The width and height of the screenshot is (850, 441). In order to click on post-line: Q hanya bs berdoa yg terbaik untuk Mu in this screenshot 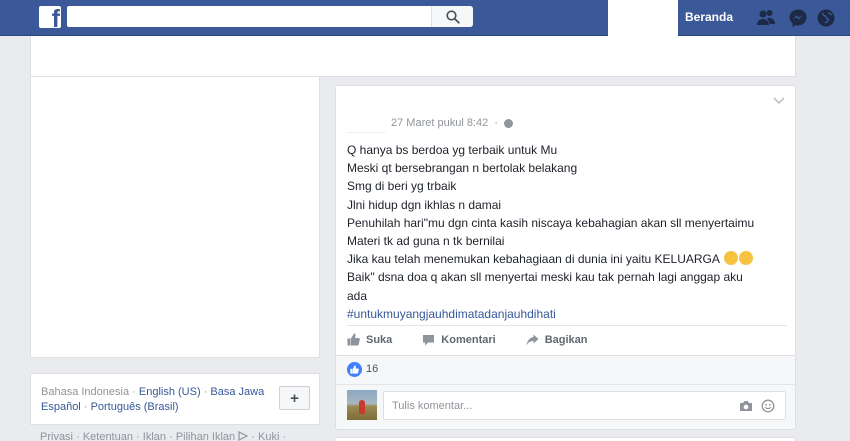, I will do `click(452, 150)`.